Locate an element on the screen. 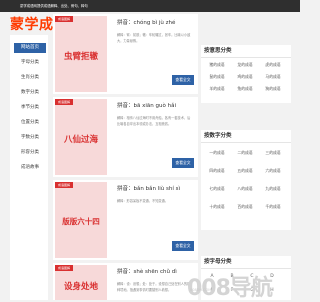 The width and height of the screenshot is (320, 302). idiom-pinyin: 拼音：bā xiān guò hǎi is located at coordinates (146, 106).